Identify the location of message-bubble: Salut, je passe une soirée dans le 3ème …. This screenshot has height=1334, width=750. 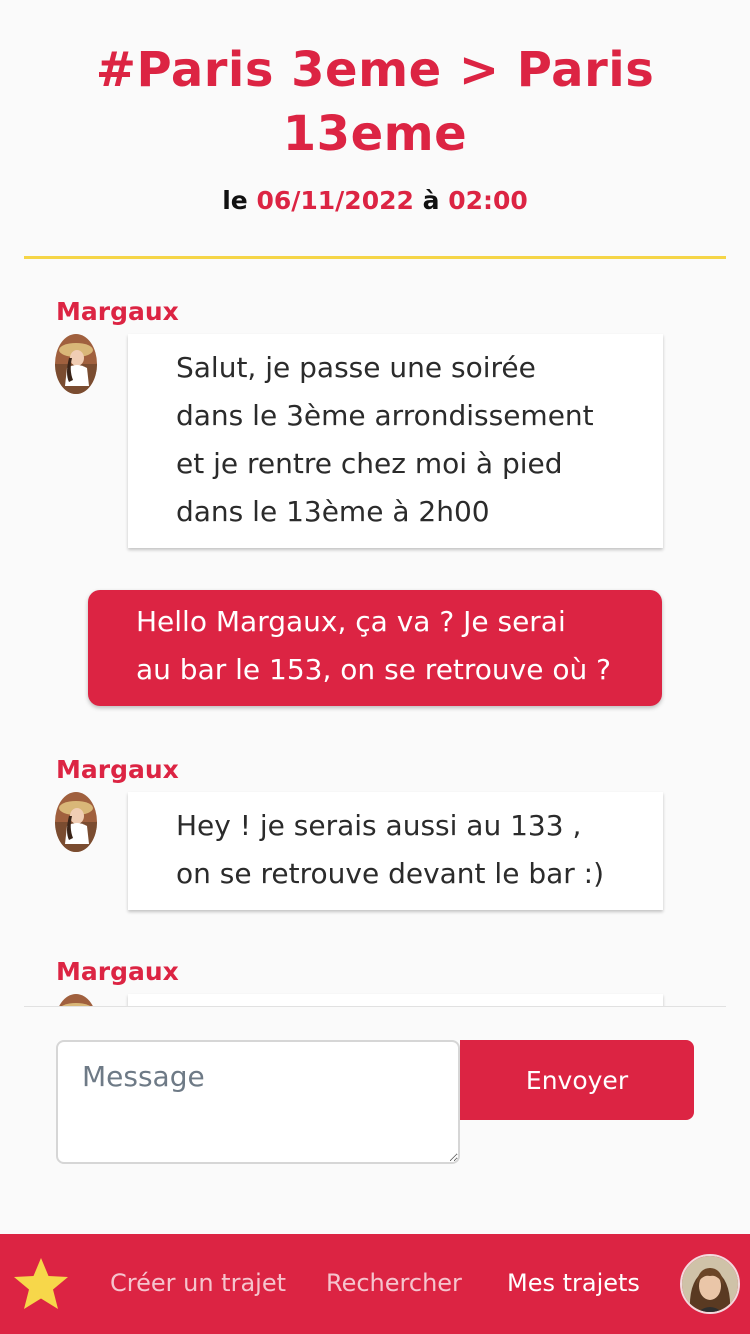
(395, 441).